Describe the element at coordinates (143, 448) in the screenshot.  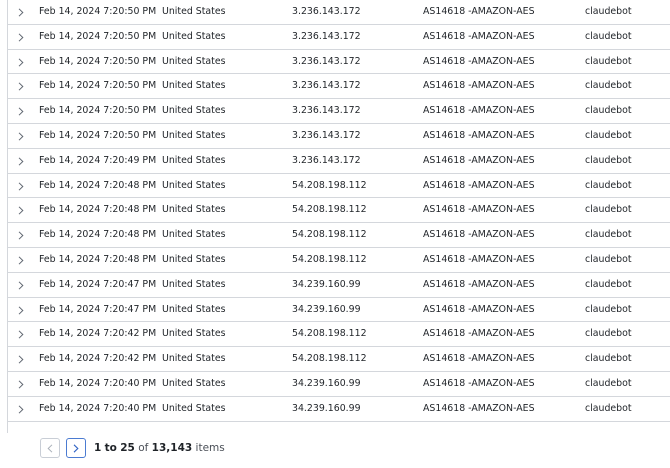
I see `range-of: of` at that location.